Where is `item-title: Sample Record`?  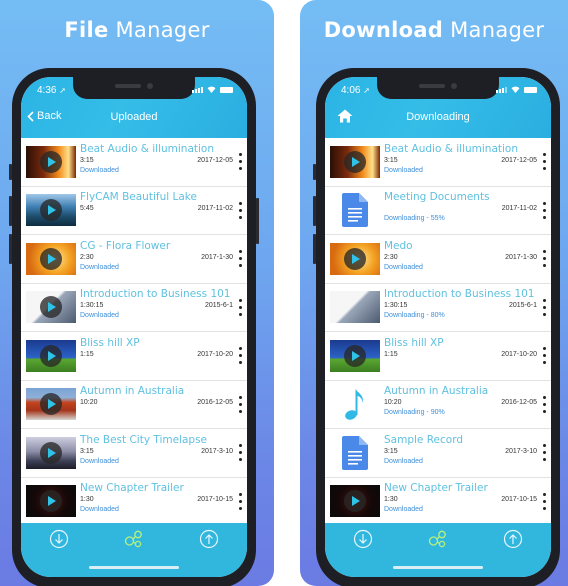
item-title: Sample Record is located at coordinates (461, 440).